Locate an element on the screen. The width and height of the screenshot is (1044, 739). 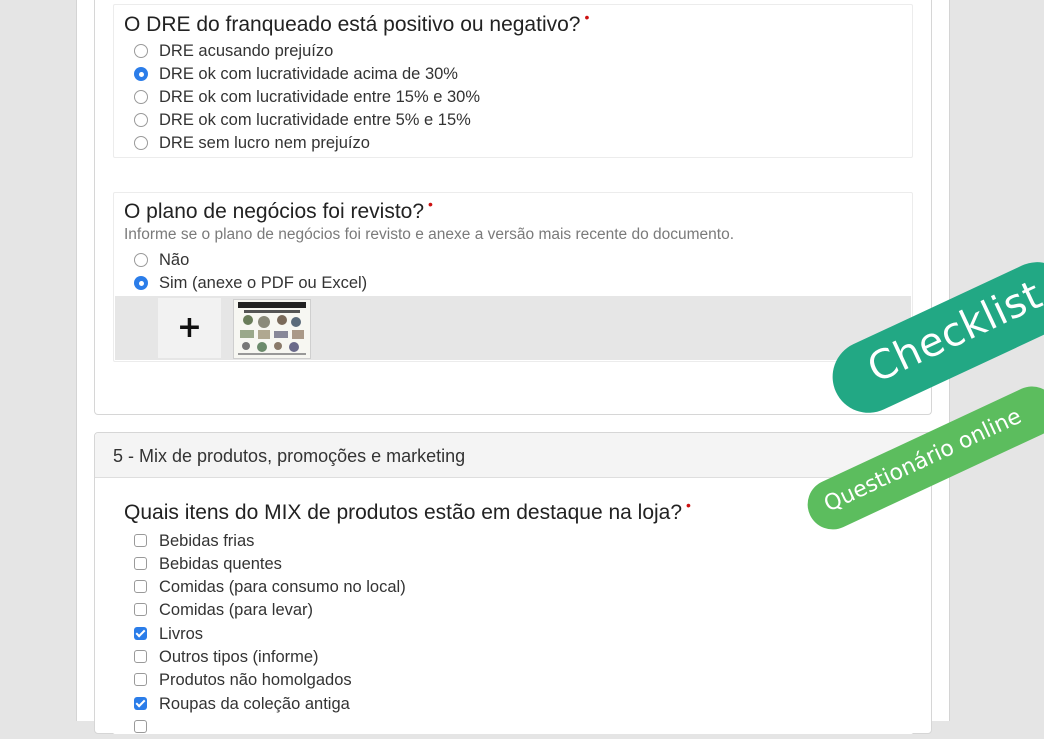
document-preview-icon is located at coordinates (272, 329).